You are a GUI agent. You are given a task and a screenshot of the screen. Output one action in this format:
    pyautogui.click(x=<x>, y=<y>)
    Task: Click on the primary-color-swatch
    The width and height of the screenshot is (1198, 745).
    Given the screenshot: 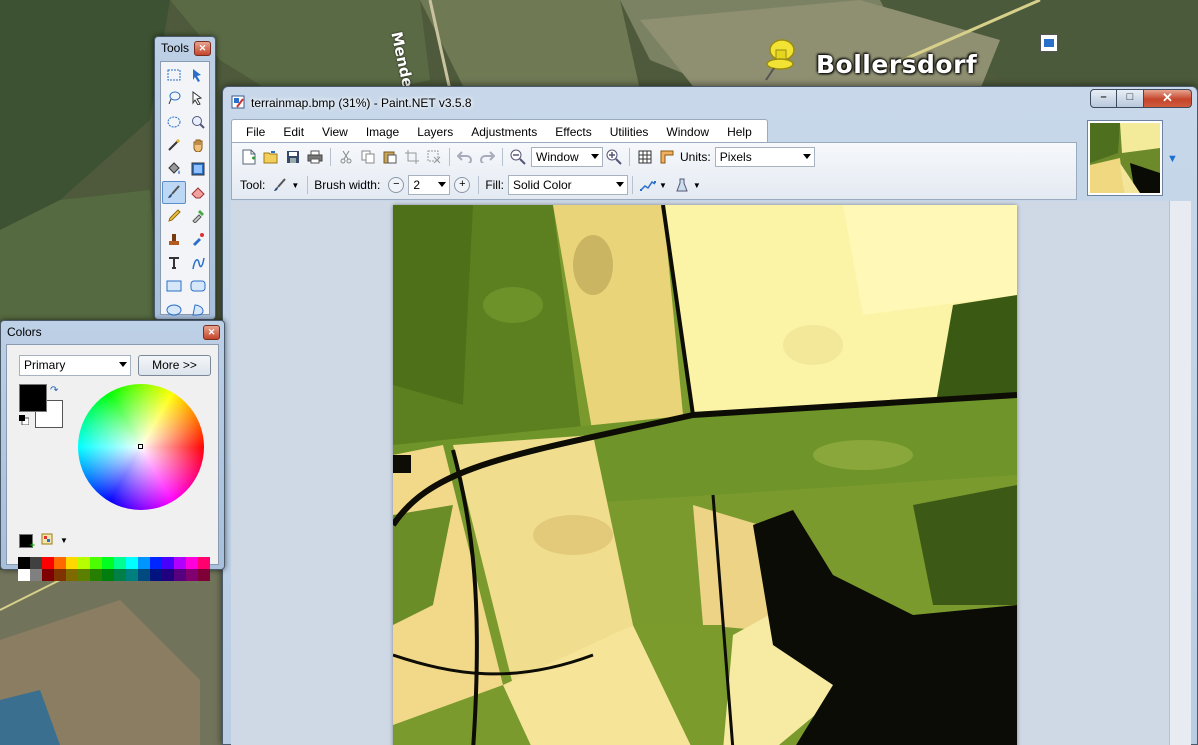 What is the action you would take?
    pyautogui.click(x=33, y=398)
    